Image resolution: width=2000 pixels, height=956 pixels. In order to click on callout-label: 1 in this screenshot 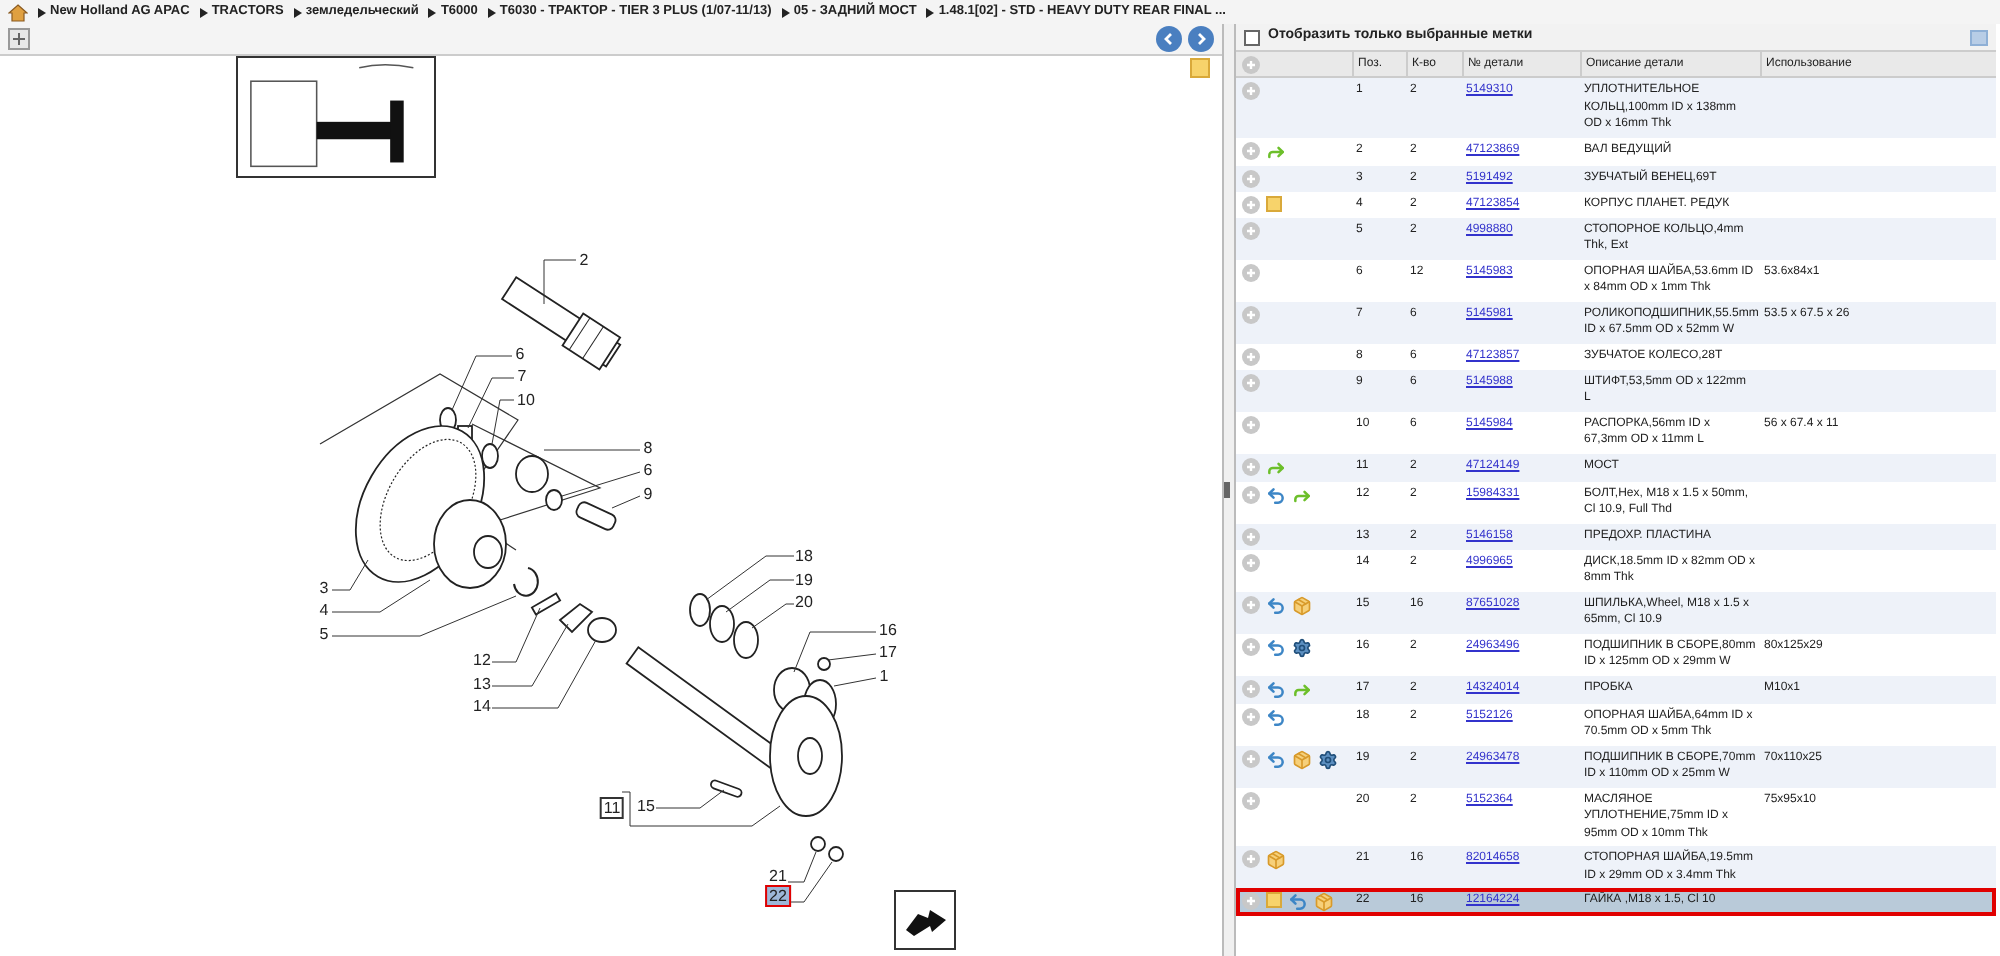, I will do `click(884, 676)`.